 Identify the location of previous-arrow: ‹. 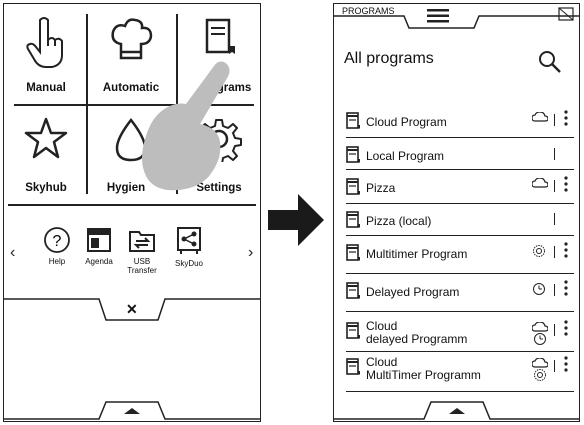
(12, 253).